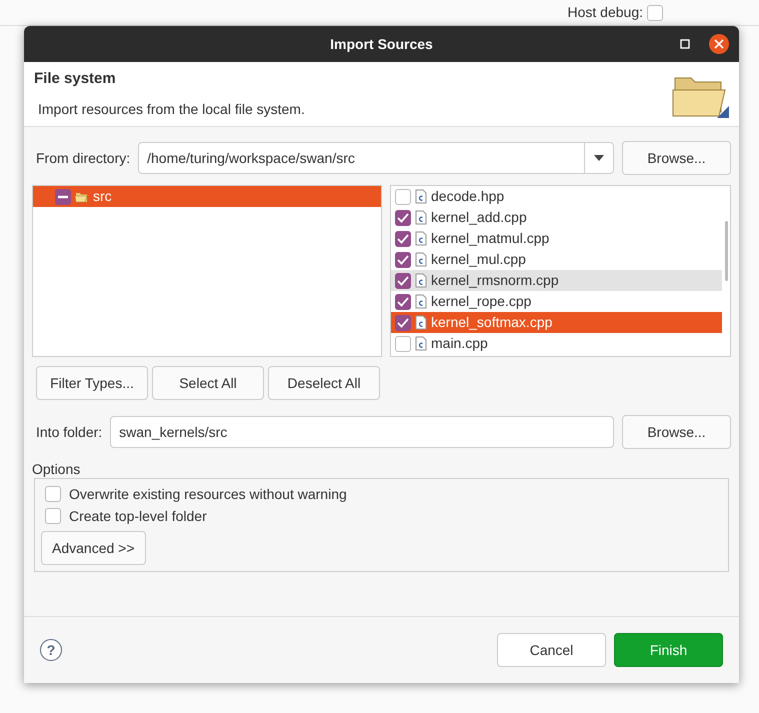 This screenshot has width=759, height=713. Describe the element at coordinates (208, 494) in the screenshot. I see `checkbox-label: Overwrite existing resources without warning` at that location.